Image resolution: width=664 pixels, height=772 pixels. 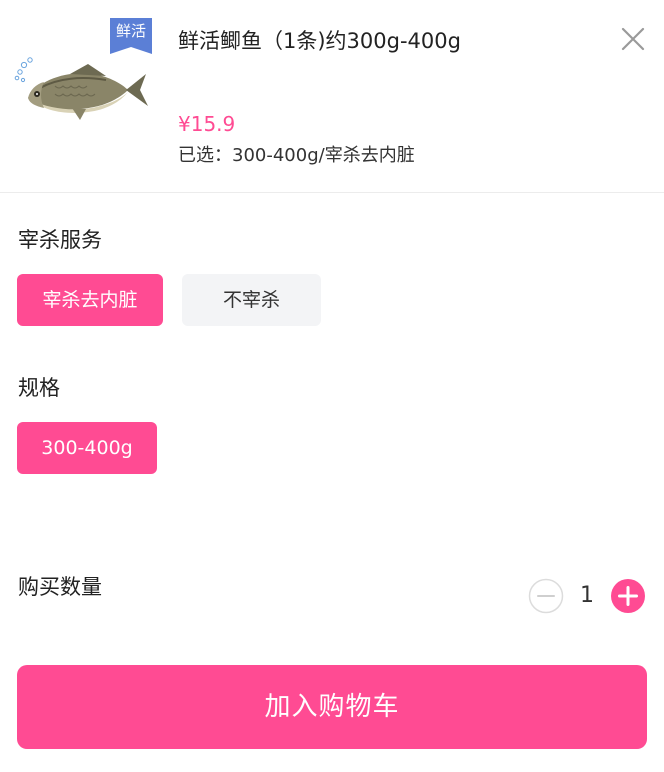 I want to click on close-button, so click(x=633, y=39).